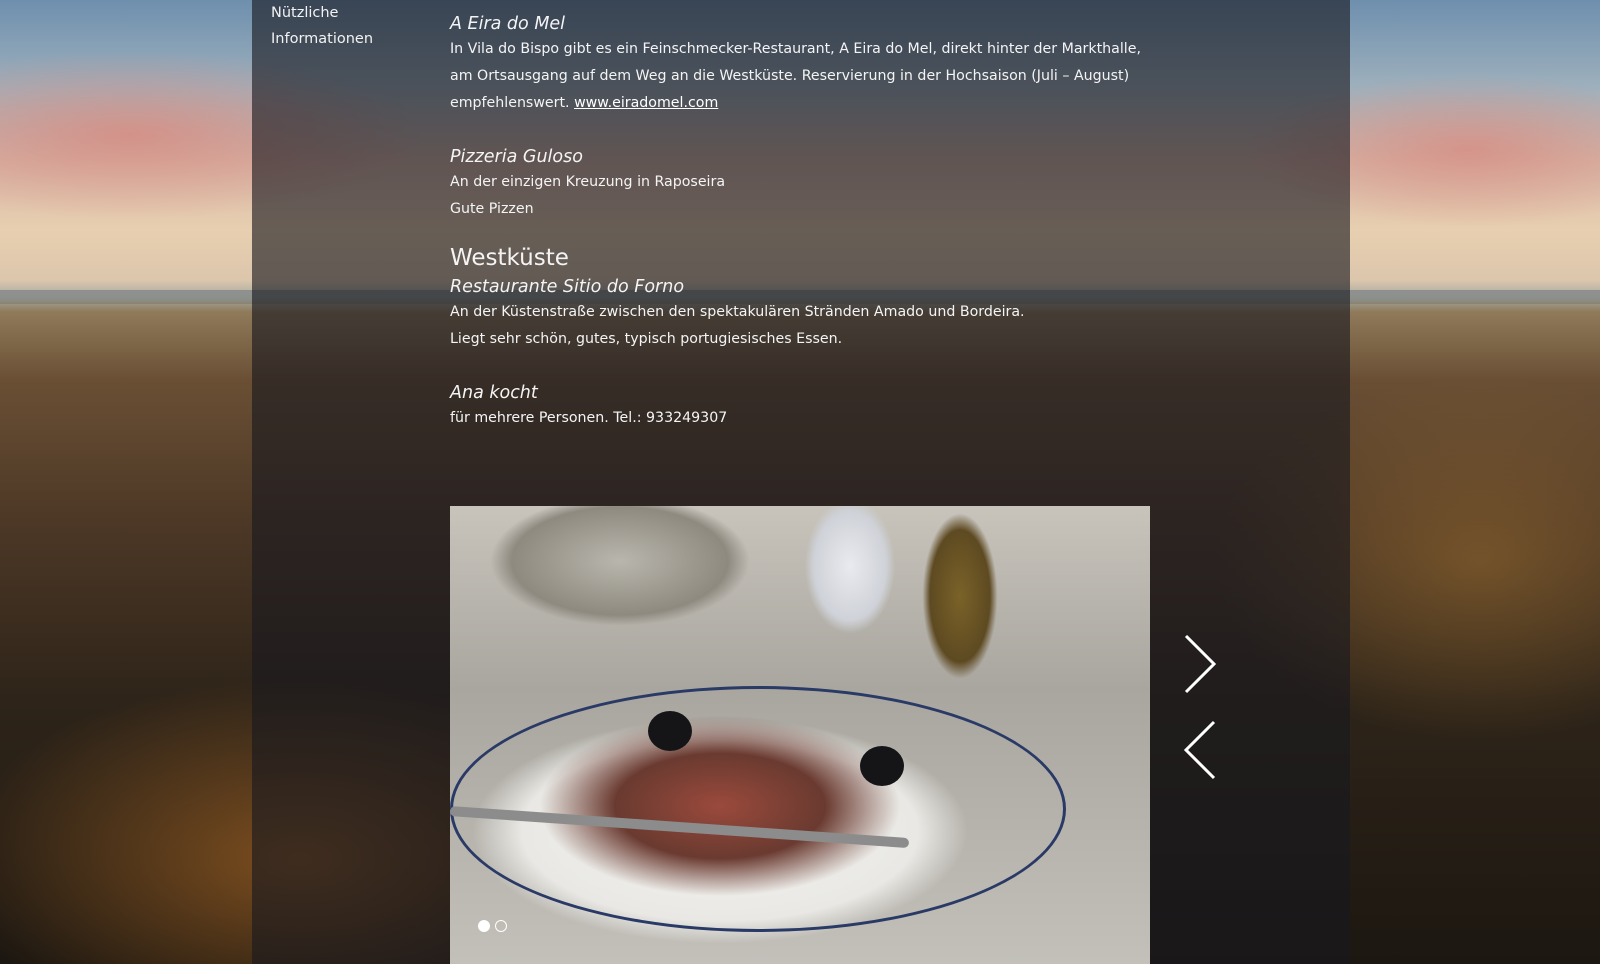 The height and width of the screenshot is (964, 1600). What do you see at coordinates (494, 393) in the screenshot?
I see `entry-title: Ana kocht` at bounding box center [494, 393].